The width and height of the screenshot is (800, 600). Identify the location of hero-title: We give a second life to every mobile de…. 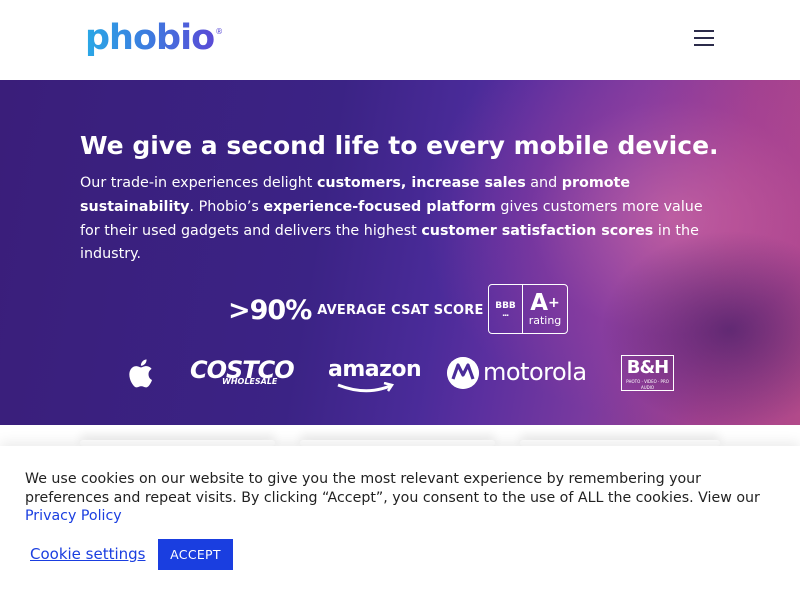
(399, 145).